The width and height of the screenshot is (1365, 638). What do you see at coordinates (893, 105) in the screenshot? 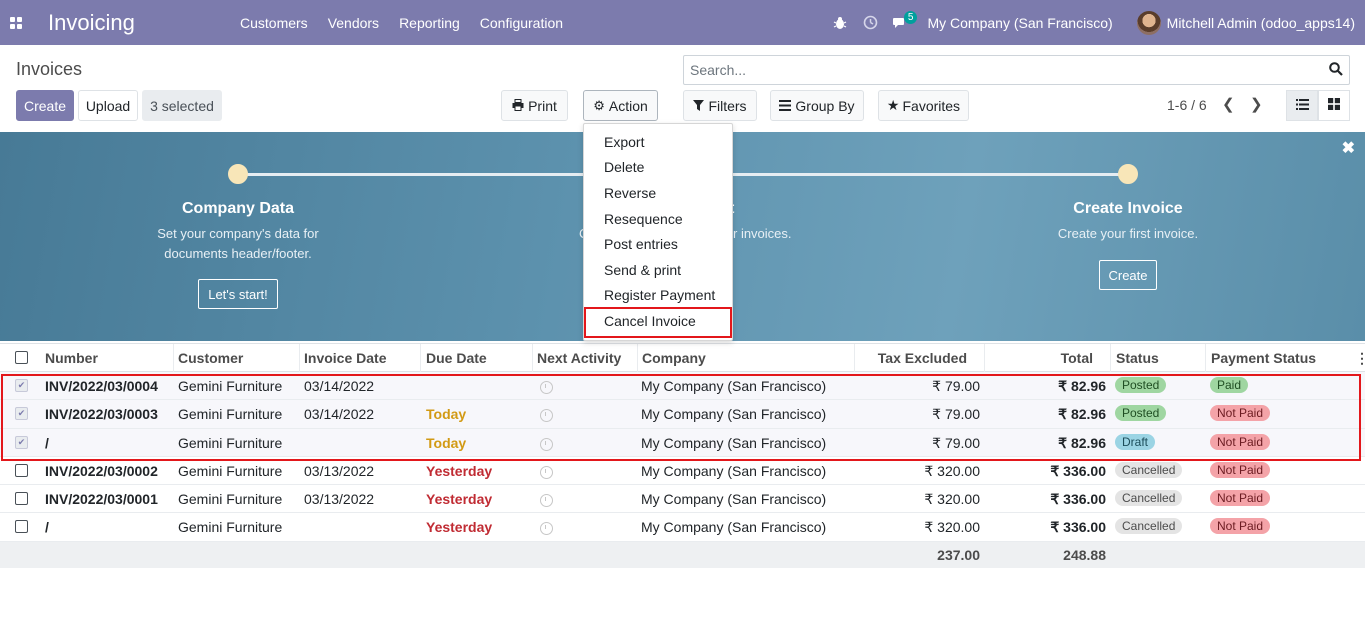
I see `star-icon: ★` at bounding box center [893, 105].